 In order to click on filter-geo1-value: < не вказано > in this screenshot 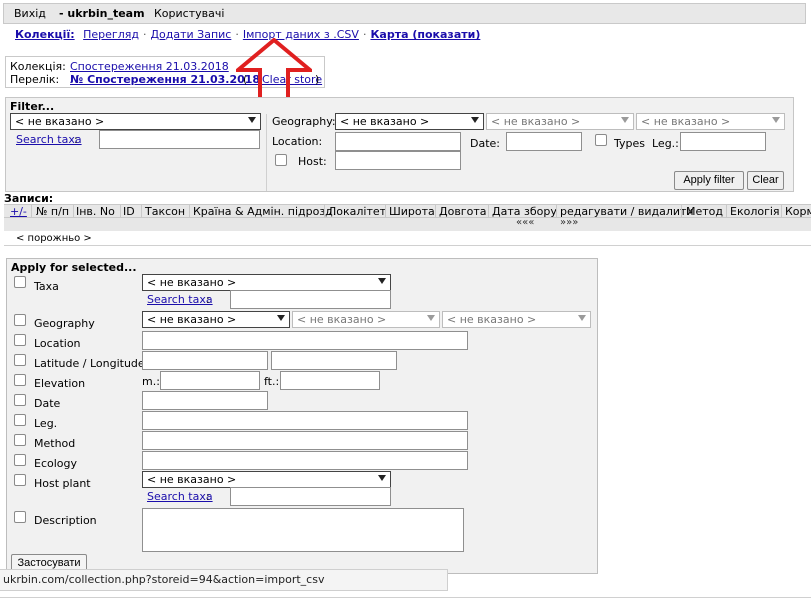, I will do `click(385, 121)`.